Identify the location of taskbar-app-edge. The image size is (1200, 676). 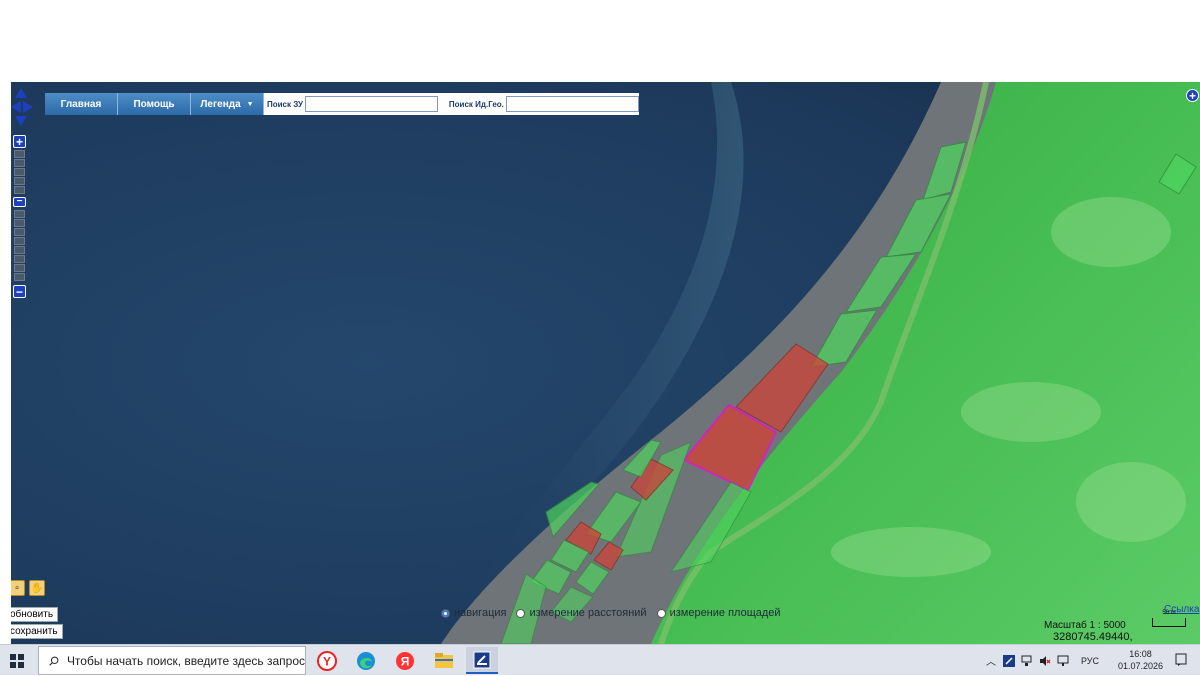
(366, 660).